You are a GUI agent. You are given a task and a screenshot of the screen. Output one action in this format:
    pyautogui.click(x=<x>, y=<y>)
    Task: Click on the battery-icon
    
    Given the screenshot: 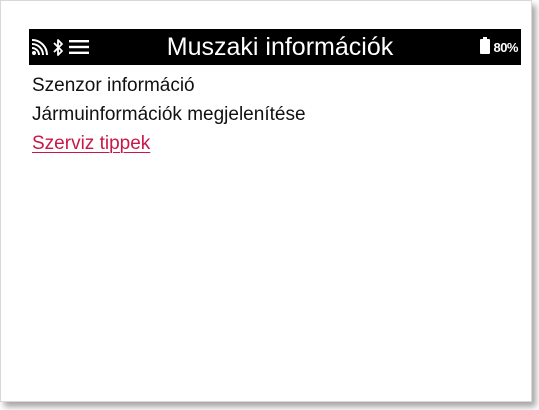 What is the action you would take?
    pyautogui.click(x=485, y=47)
    